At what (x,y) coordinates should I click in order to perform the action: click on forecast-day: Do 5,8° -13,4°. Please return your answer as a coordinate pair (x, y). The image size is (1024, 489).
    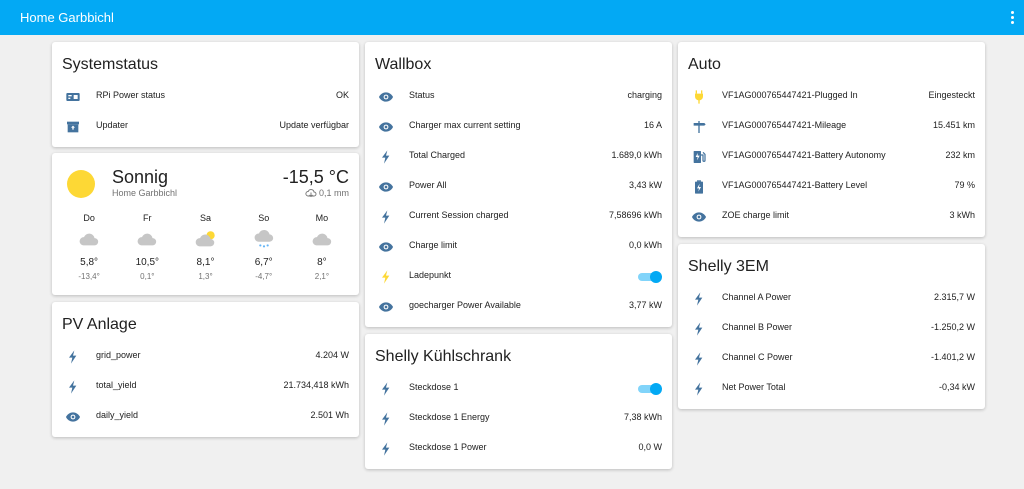
    Looking at the image, I should click on (89, 248).